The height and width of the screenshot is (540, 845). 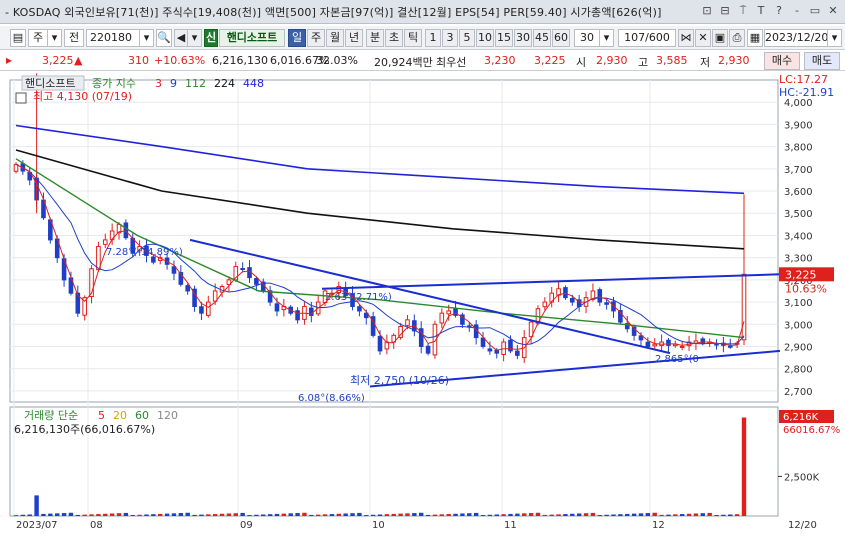 I want to click on period-month: 월, so click(x=335, y=38).